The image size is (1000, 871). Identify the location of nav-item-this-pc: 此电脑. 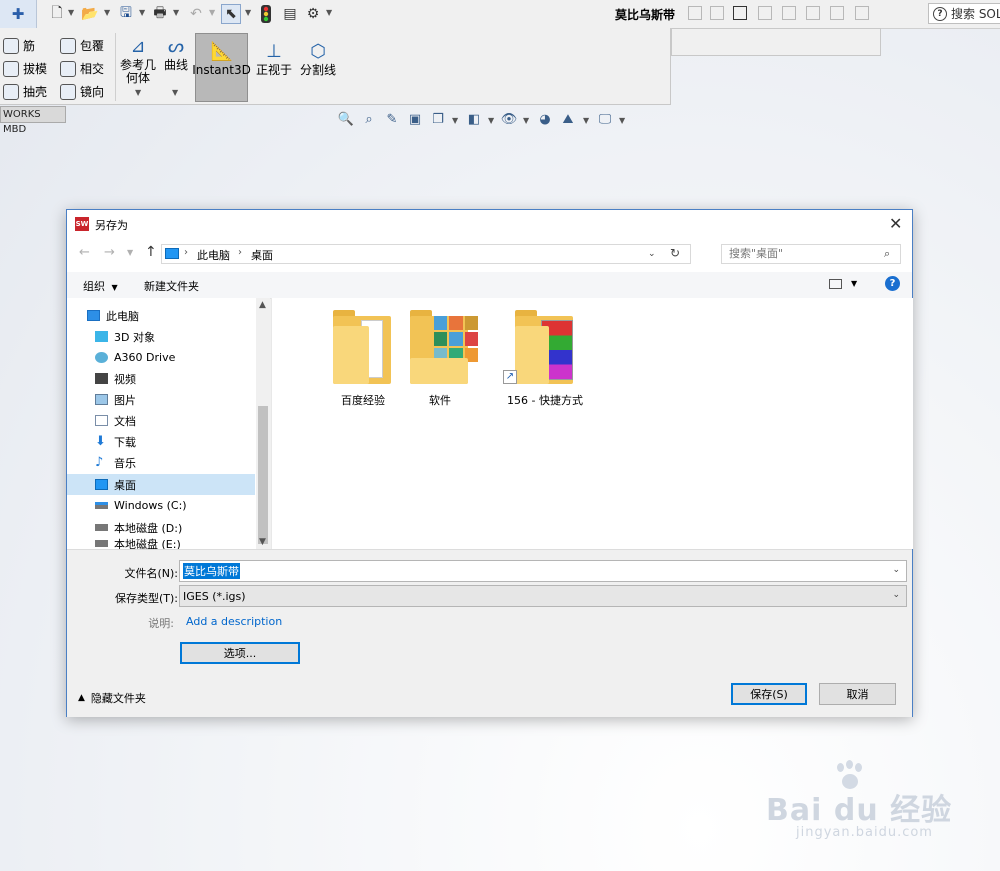
(161, 315).